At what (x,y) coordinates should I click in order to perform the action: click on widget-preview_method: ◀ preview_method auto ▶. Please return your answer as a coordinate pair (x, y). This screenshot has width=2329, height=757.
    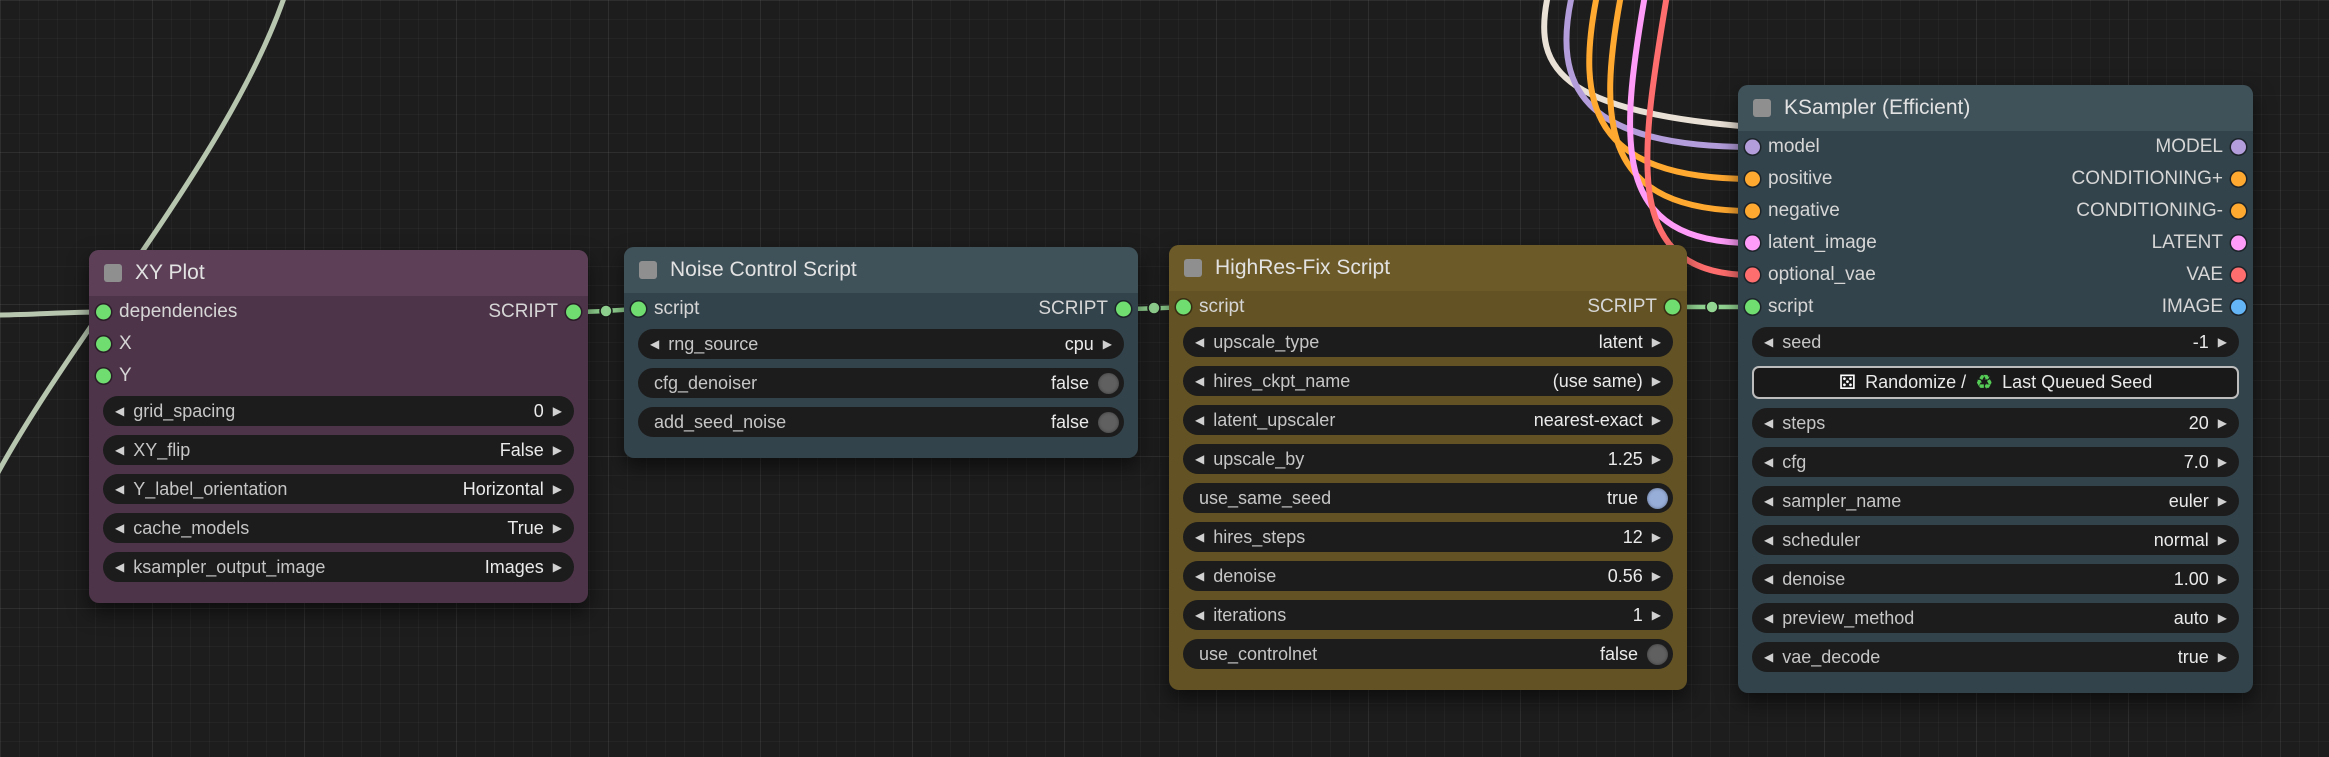
    Looking at the image, I should click on (1995, 618).